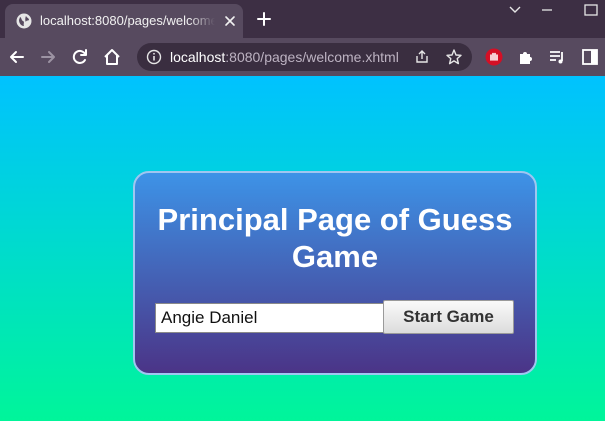 Image resolution: width=605 pixels, height=421 pixels. What do you see at coordinates (48, 57) in the screenshot?
I see `forward-arrow-icon` at bounding box center [48, 57].